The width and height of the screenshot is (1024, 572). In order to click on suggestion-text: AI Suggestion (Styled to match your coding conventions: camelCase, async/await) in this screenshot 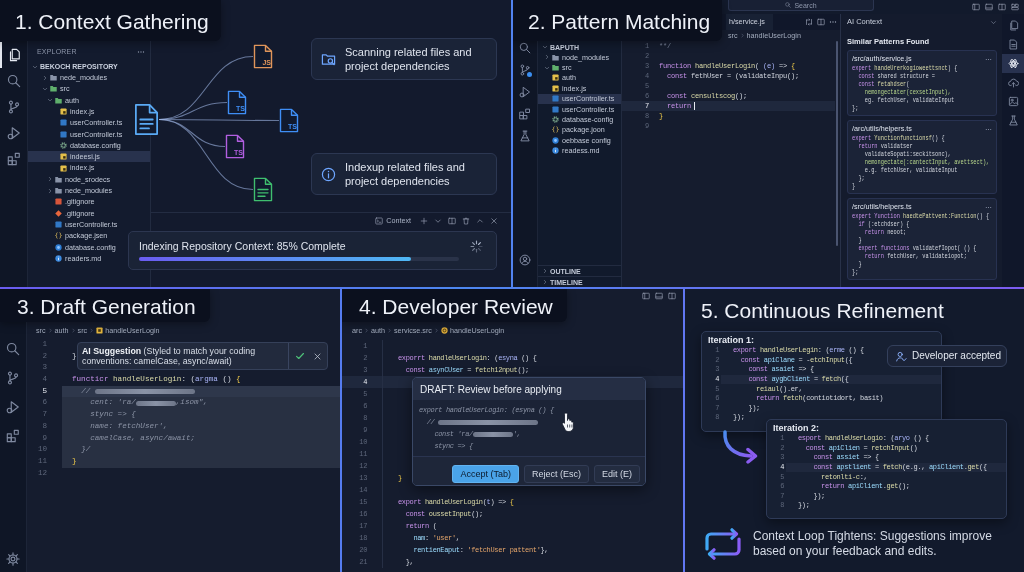, I will do `click(169, 356)`.